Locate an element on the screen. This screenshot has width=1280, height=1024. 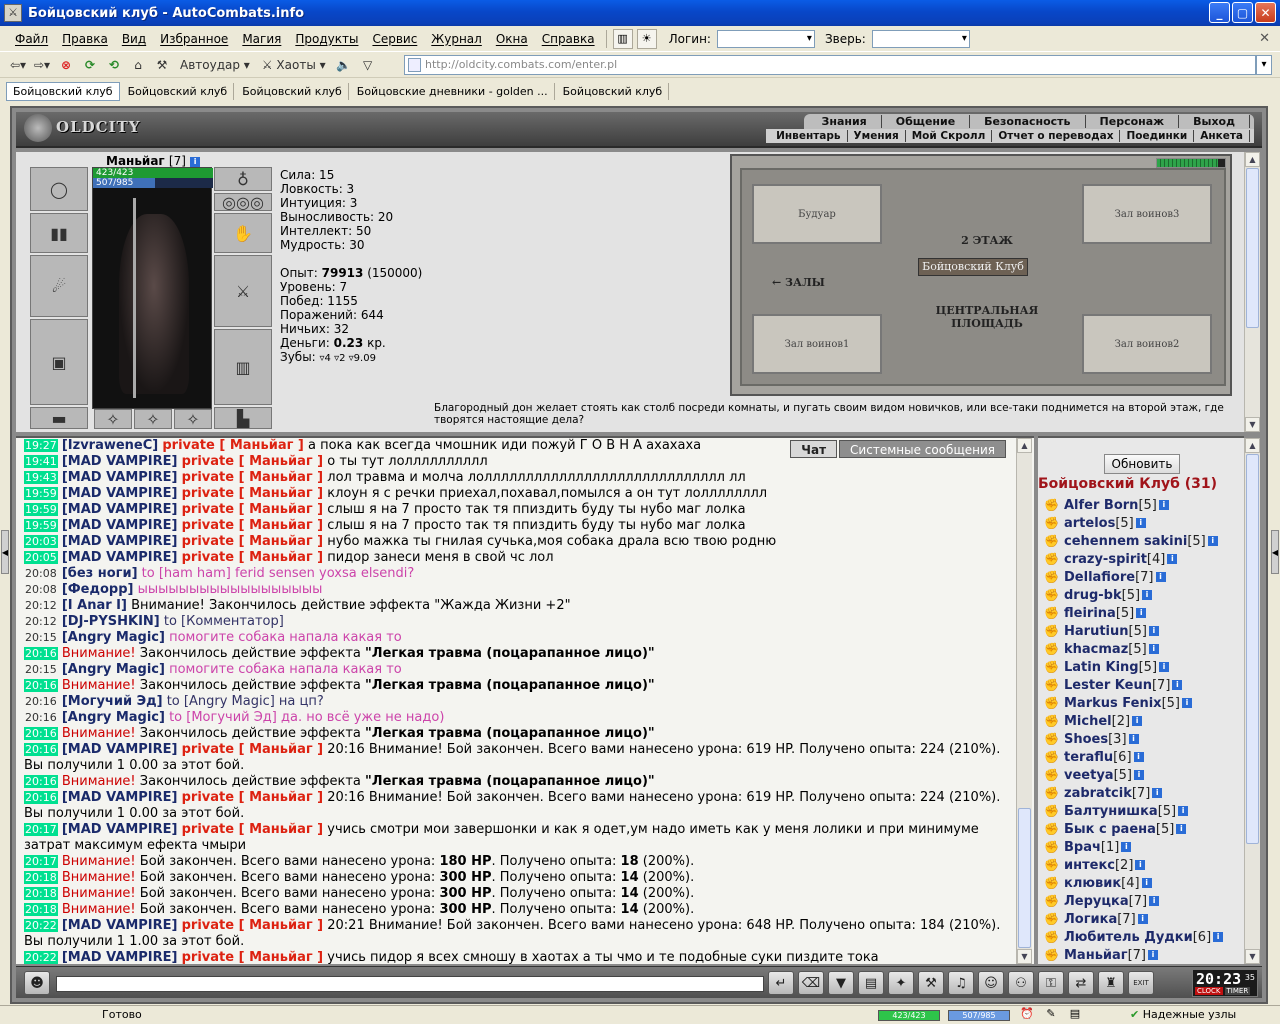
user-name: Lester Keun is located at coordinates (1108, 685).